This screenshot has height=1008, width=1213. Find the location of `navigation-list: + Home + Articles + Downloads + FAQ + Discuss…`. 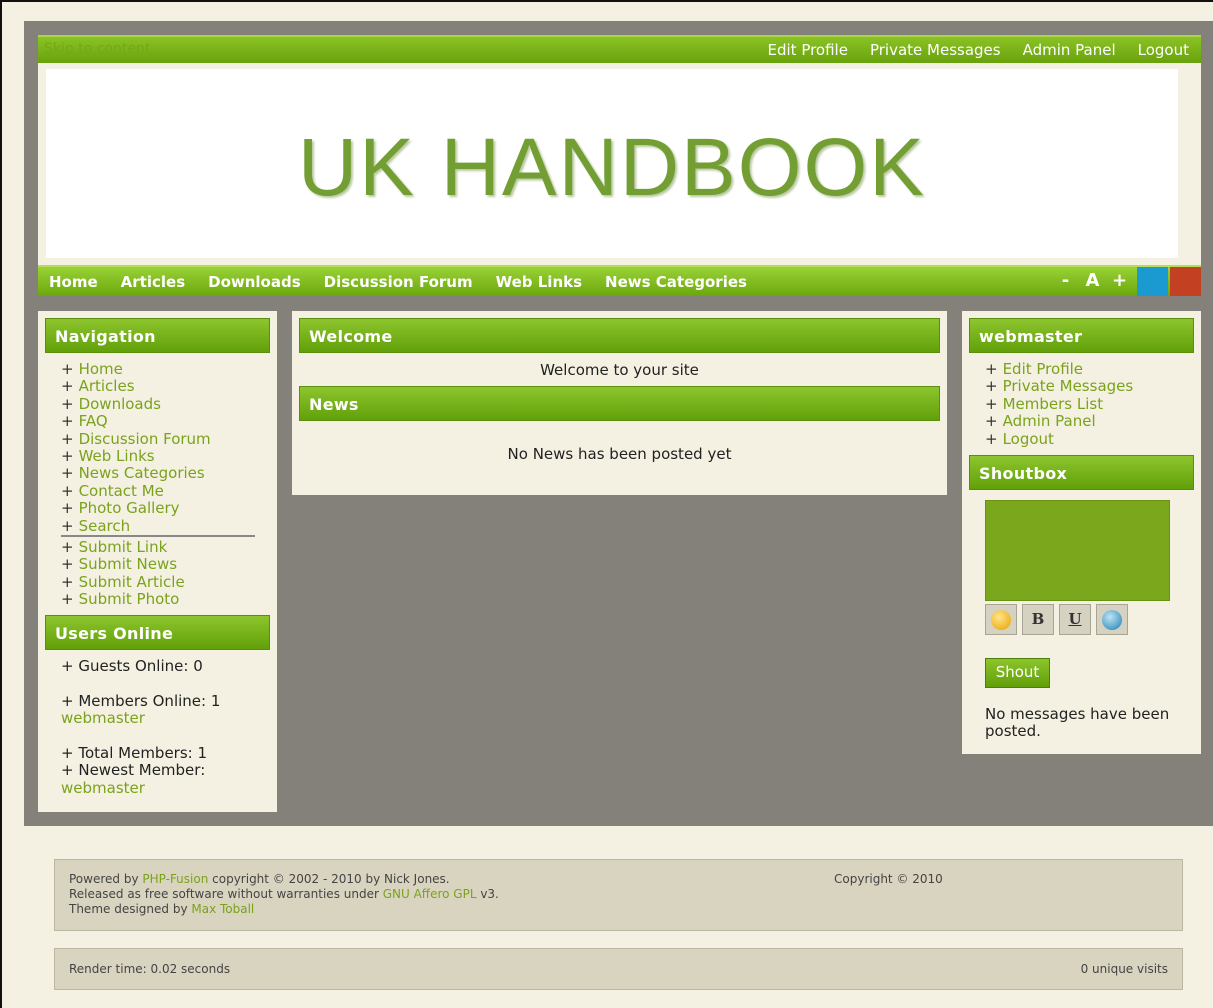

navigation-list: + Home + Articles + Downloads + FAQ + Discuss… is located at coordinates (136, 447).